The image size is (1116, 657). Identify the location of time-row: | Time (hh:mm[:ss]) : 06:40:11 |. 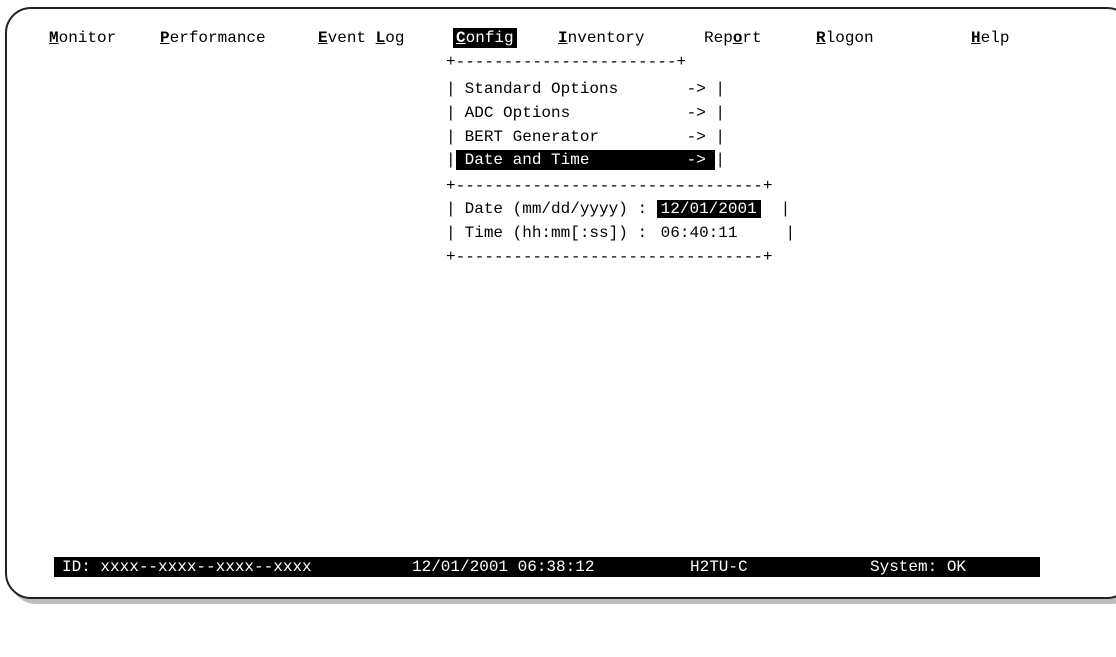
(621, 233).